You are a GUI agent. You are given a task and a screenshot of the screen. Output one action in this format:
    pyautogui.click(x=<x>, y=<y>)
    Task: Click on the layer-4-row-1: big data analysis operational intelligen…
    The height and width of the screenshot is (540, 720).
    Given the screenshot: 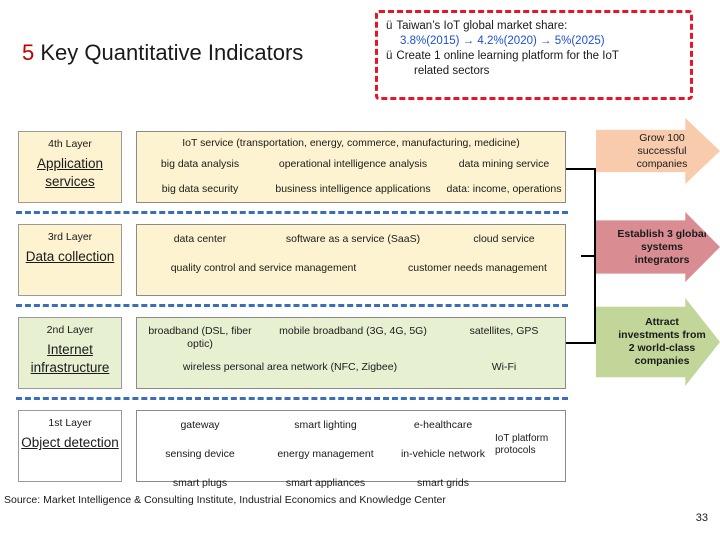 What is the action you would take?
    pyautogui.click(x=351, y=164)
    